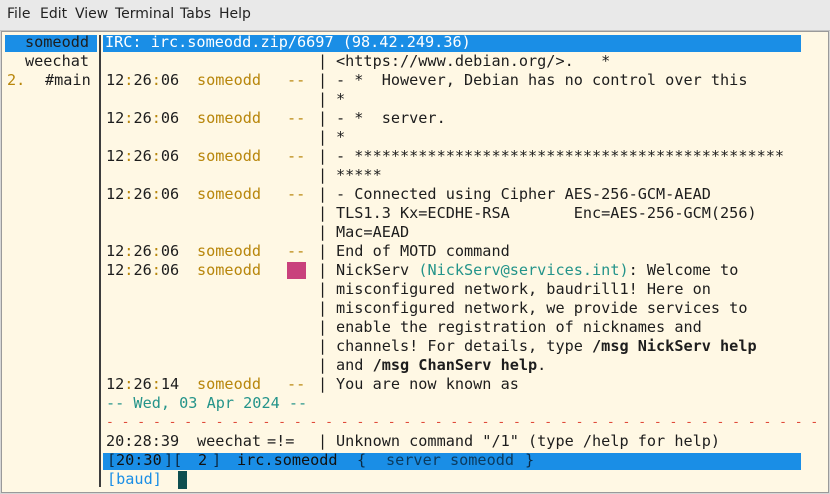  What do you see at coordinates (82, 479) in the screenshot?
I see `input-row: [baud]` at bounding box center [82, 479].